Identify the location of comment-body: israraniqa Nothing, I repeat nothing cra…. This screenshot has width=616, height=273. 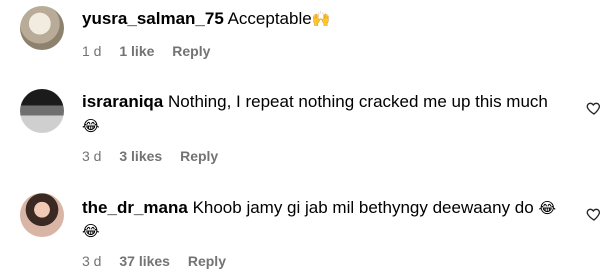
(315, 102).